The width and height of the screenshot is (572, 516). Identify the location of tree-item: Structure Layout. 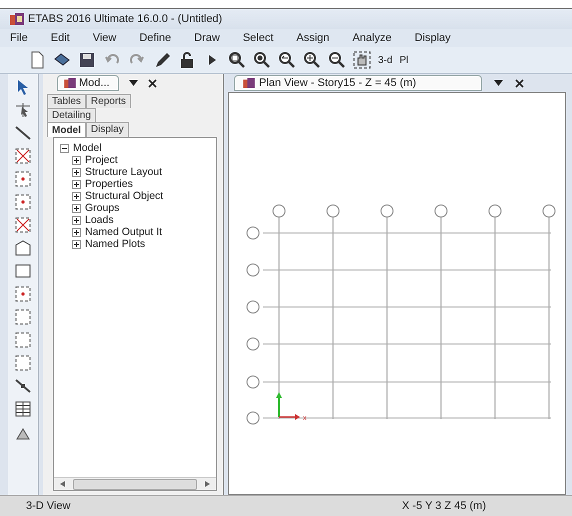
(123, 172).